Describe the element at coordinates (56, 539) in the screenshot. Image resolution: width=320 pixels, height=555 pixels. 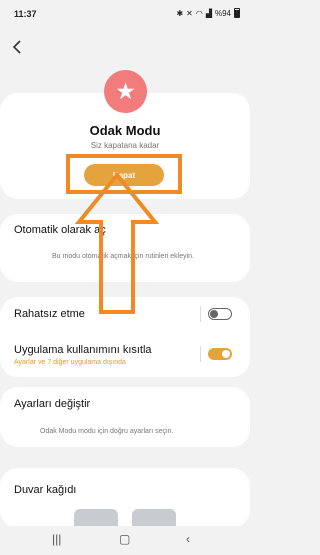
I see `recents-icon: |||` at that location.